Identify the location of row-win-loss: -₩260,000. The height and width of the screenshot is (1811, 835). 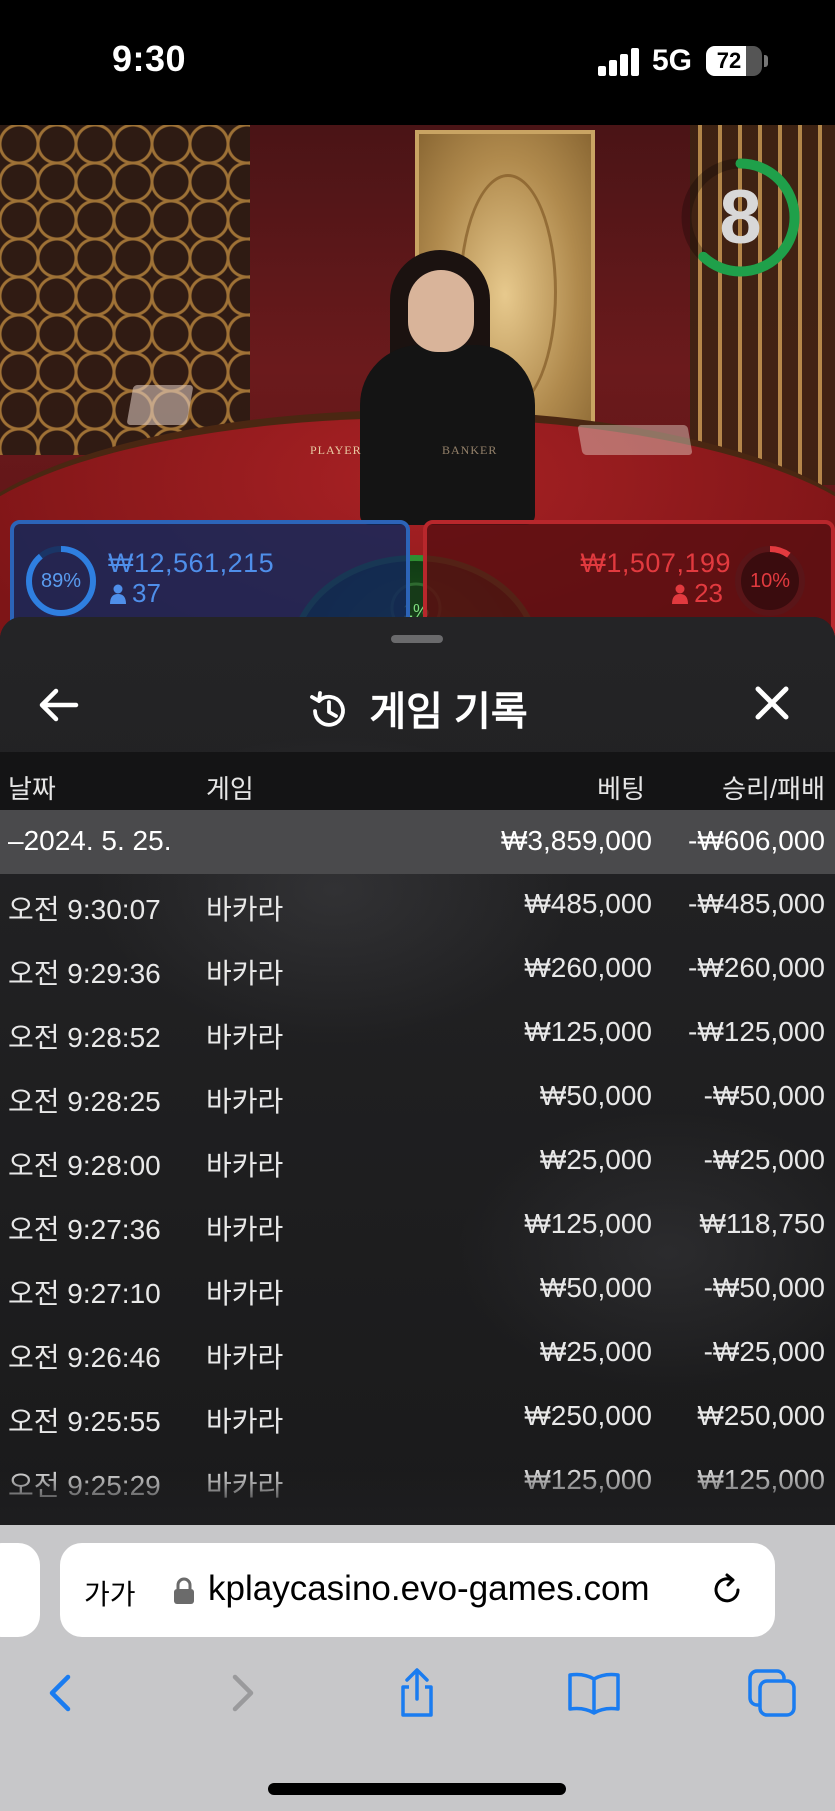
(756, 967).